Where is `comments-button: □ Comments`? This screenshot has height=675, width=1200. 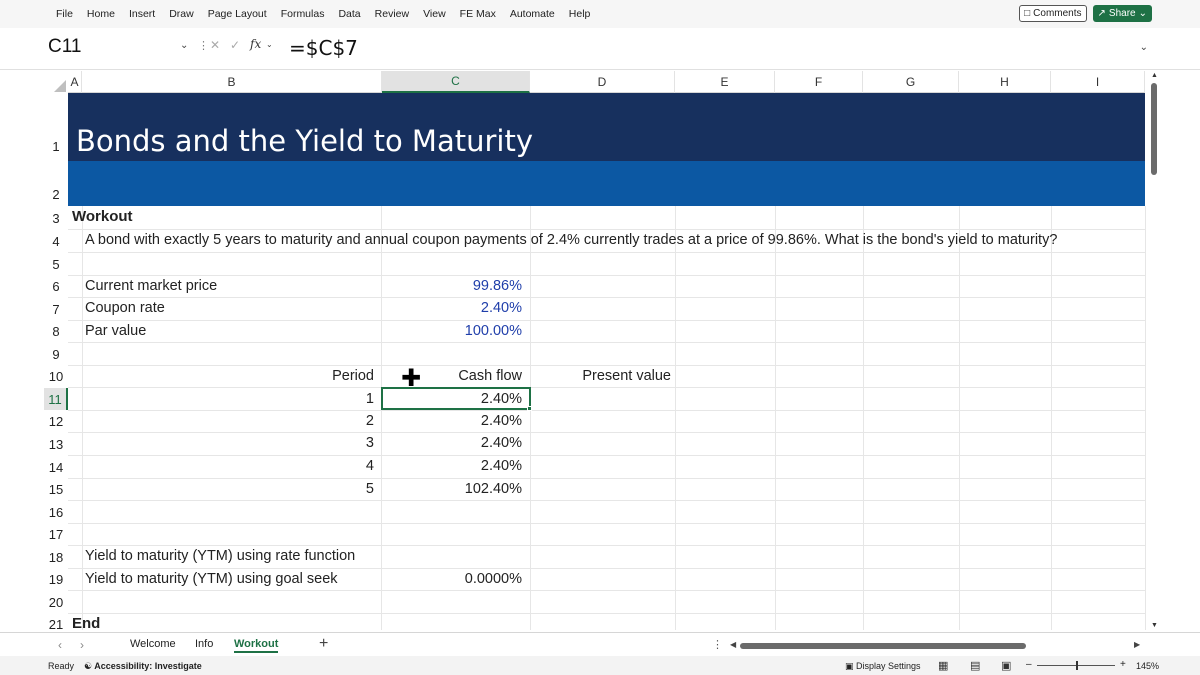
comments-button: □ Comments is located at coordinates (1053, 13).